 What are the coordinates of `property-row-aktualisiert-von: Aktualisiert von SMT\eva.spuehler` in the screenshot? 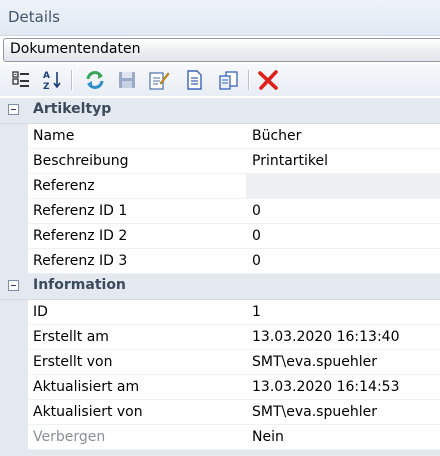 It's located at (220, 412).